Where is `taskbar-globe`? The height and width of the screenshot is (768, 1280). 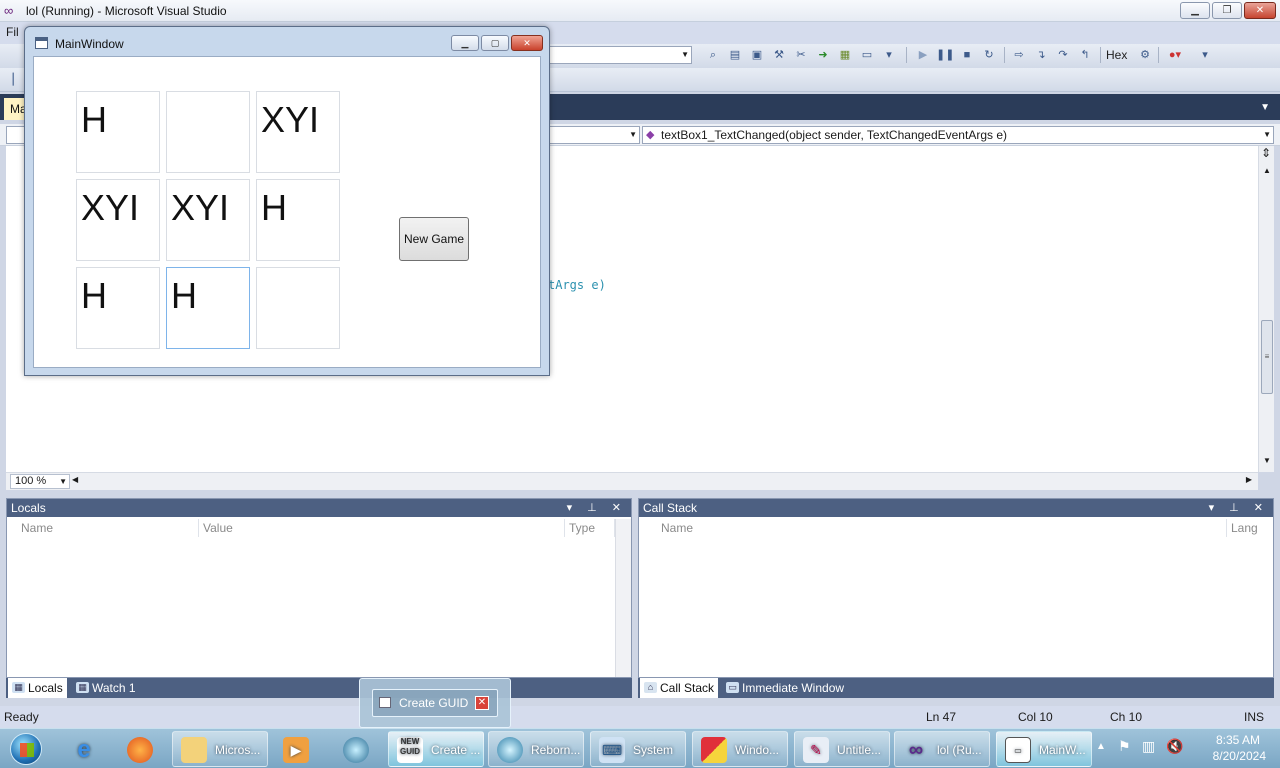 taskbar-globe is located at coordinates (357, 749).